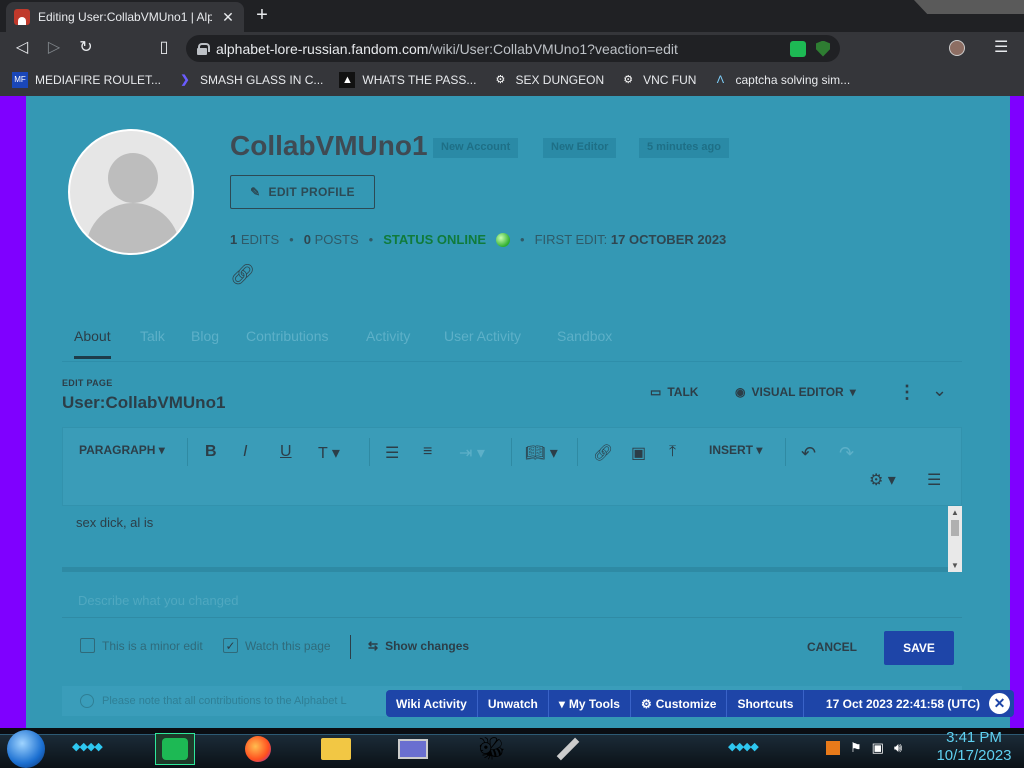  Describe the element at coordinates (969, 7) in the screenshot. I see `window-controls-area` at that location.